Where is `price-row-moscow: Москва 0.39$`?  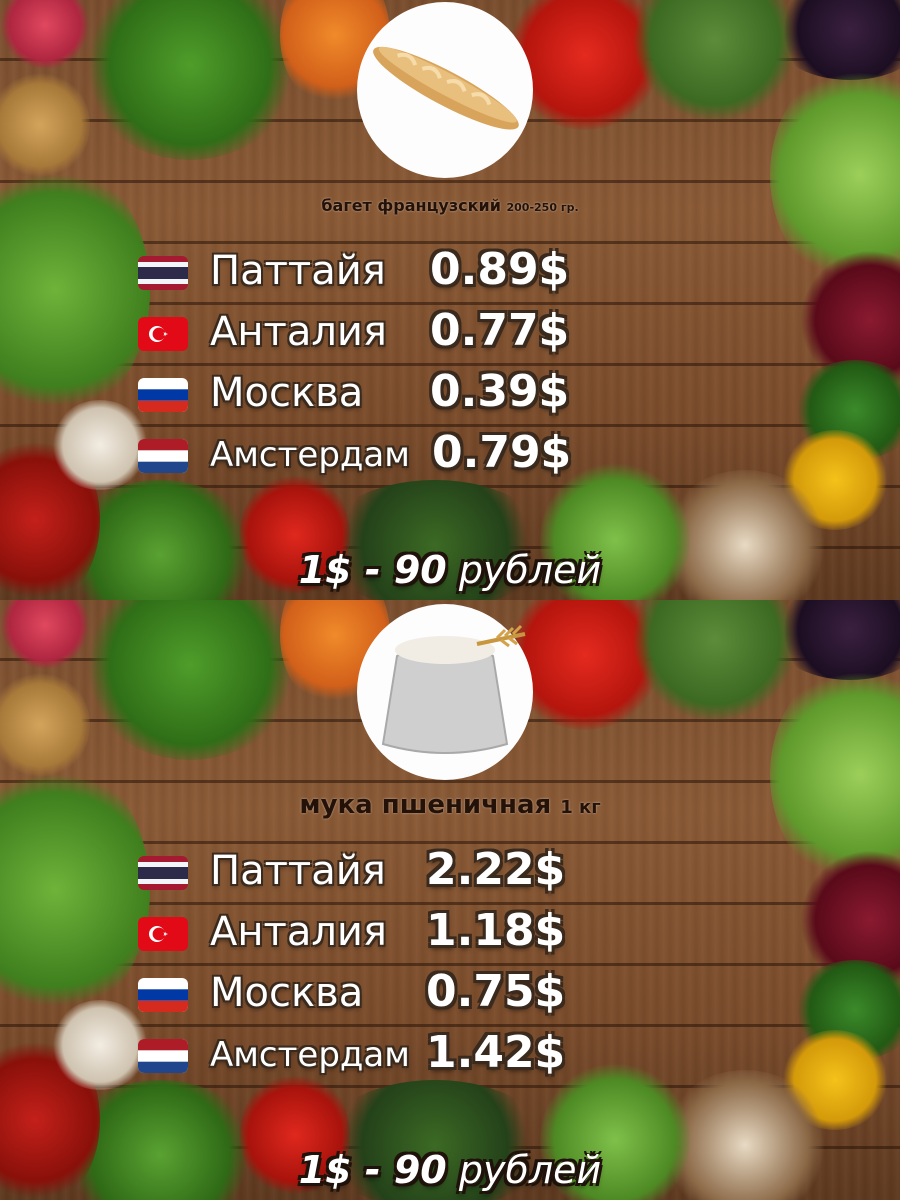 price-row-moscow: Москва 0.39$ is located at coordinates (450, 394).